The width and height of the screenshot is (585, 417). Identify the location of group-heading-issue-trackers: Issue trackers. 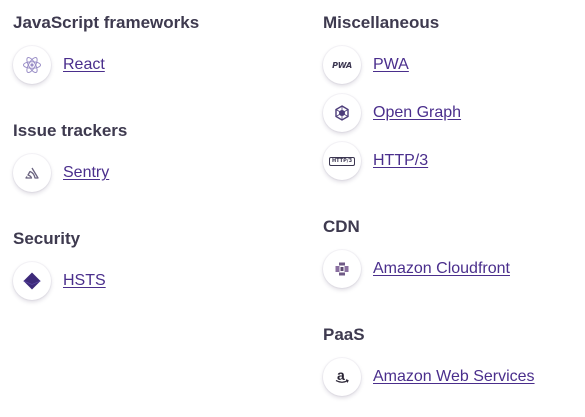
(70, 130).